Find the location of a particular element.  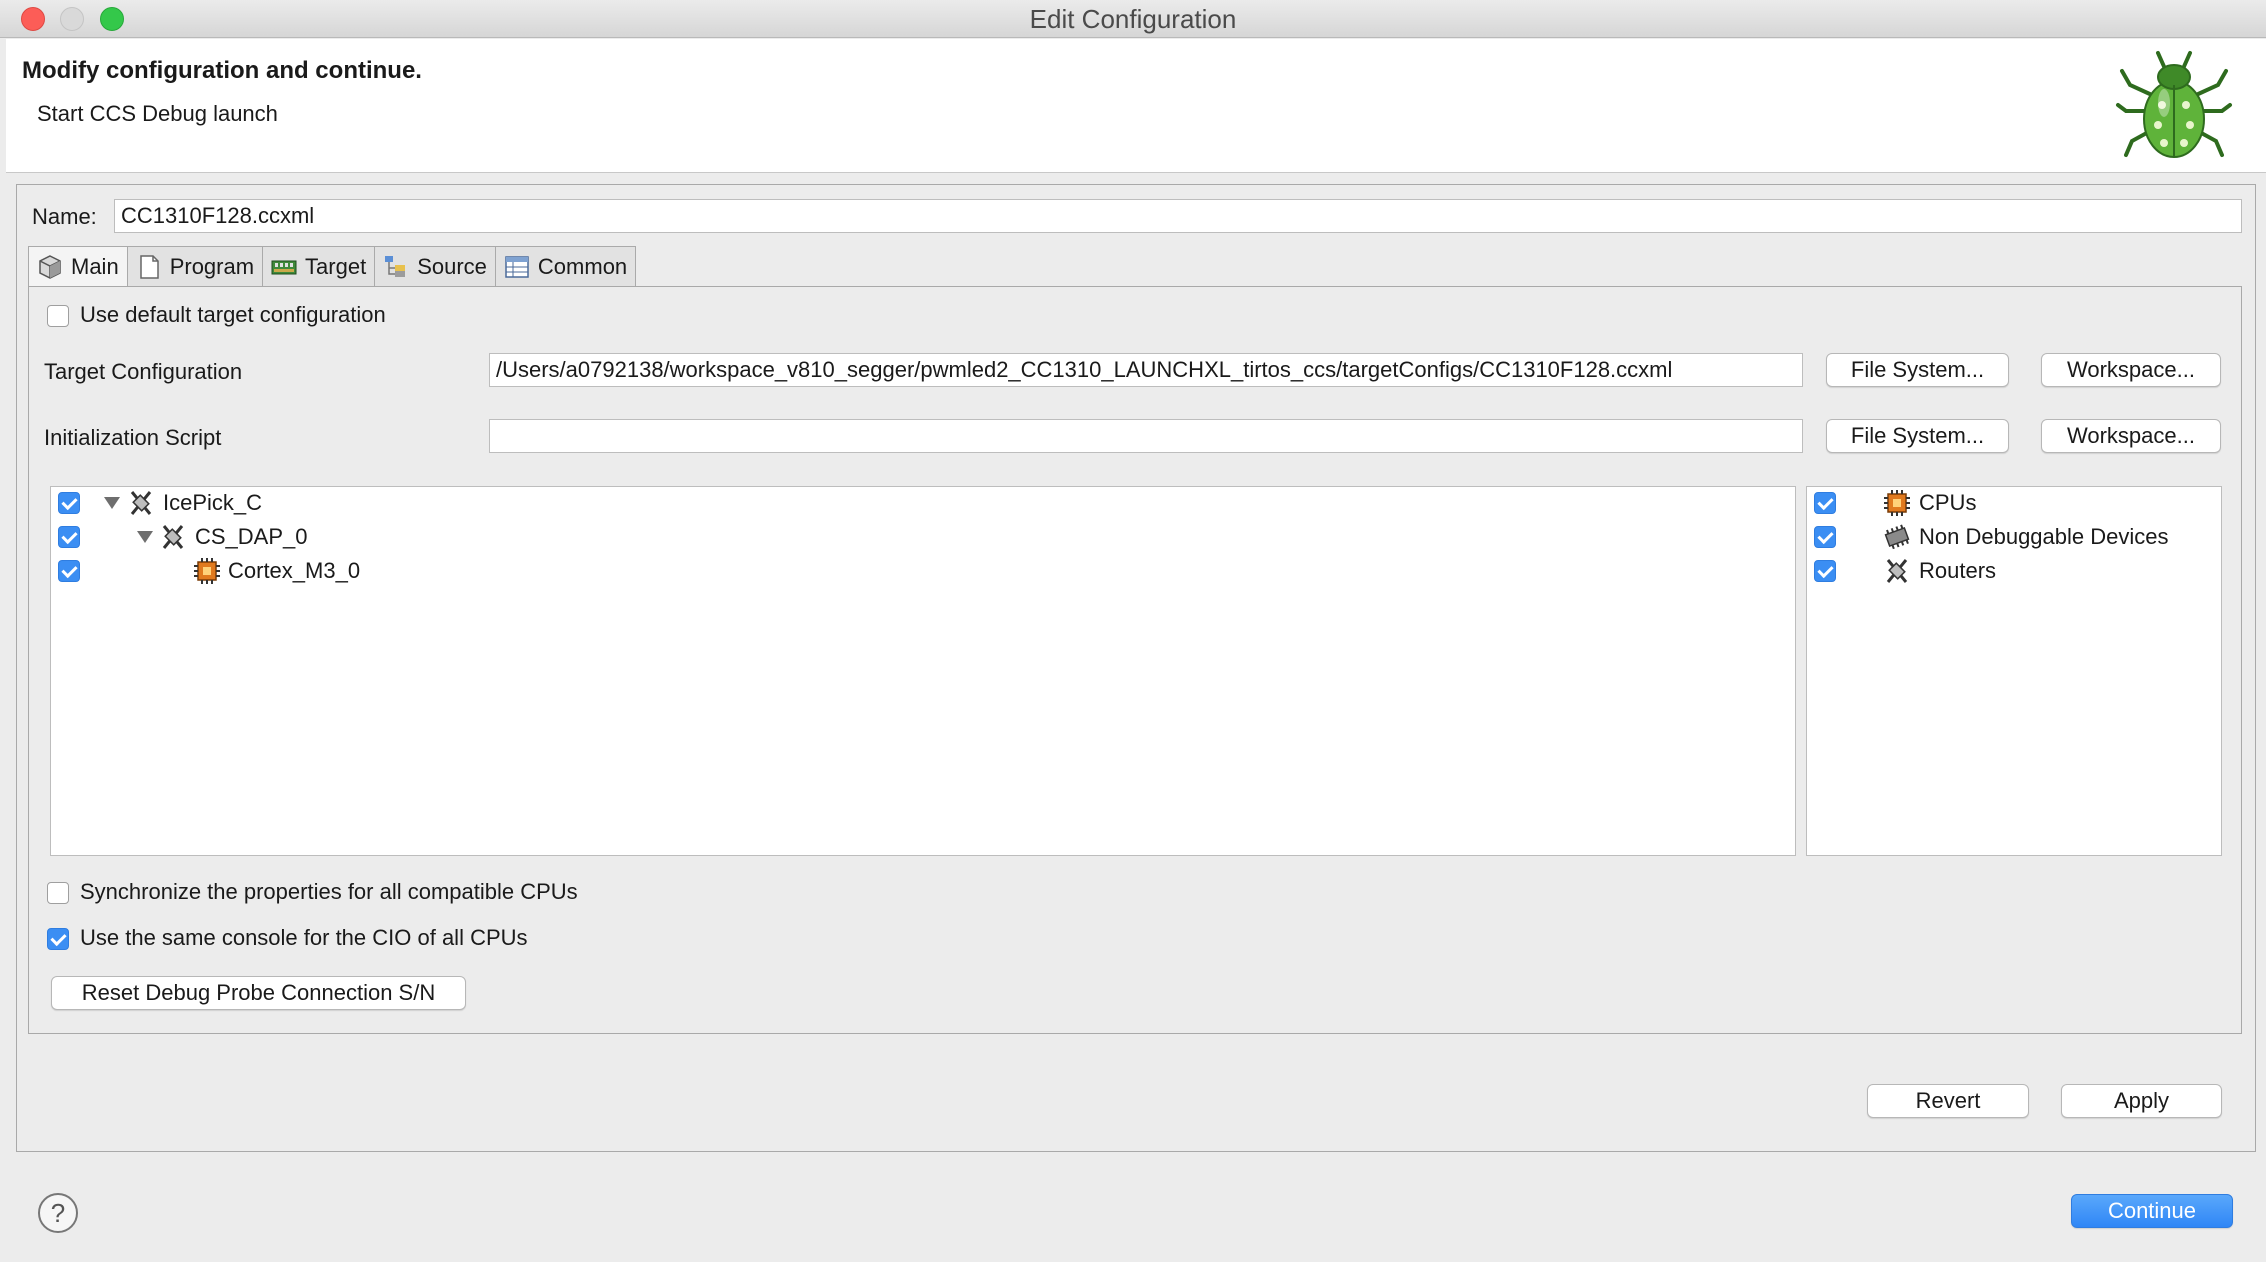

title-bar: Edit Configuration is located at coordinates (1133, 19).